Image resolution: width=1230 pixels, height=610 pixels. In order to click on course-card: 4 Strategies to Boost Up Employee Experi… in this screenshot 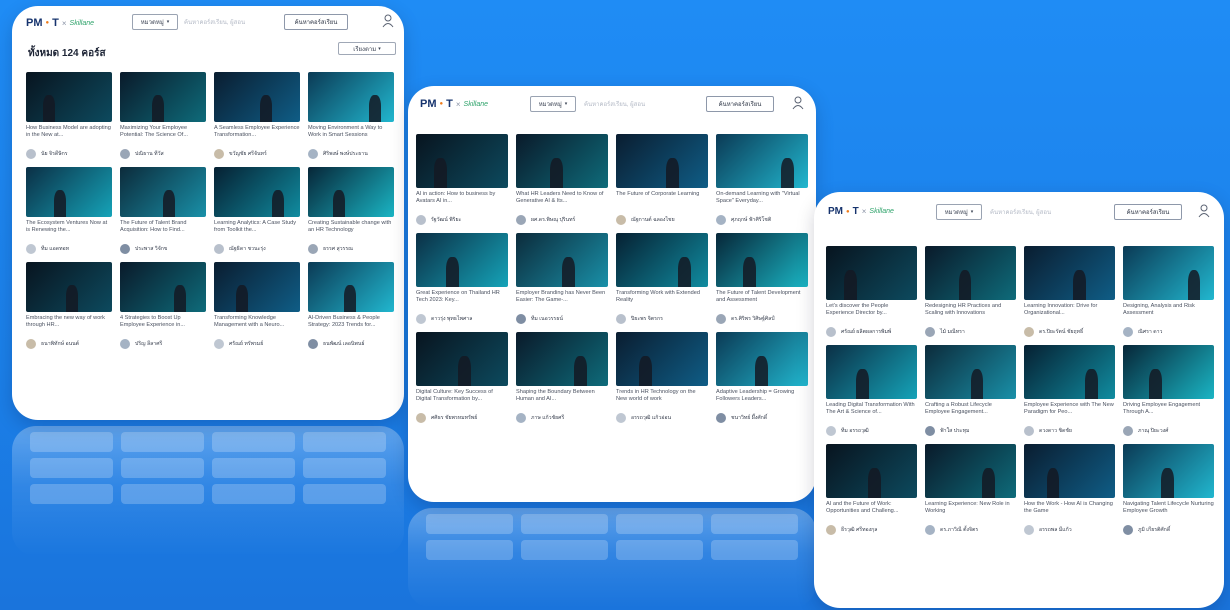, I will do `click(163, 305)`.